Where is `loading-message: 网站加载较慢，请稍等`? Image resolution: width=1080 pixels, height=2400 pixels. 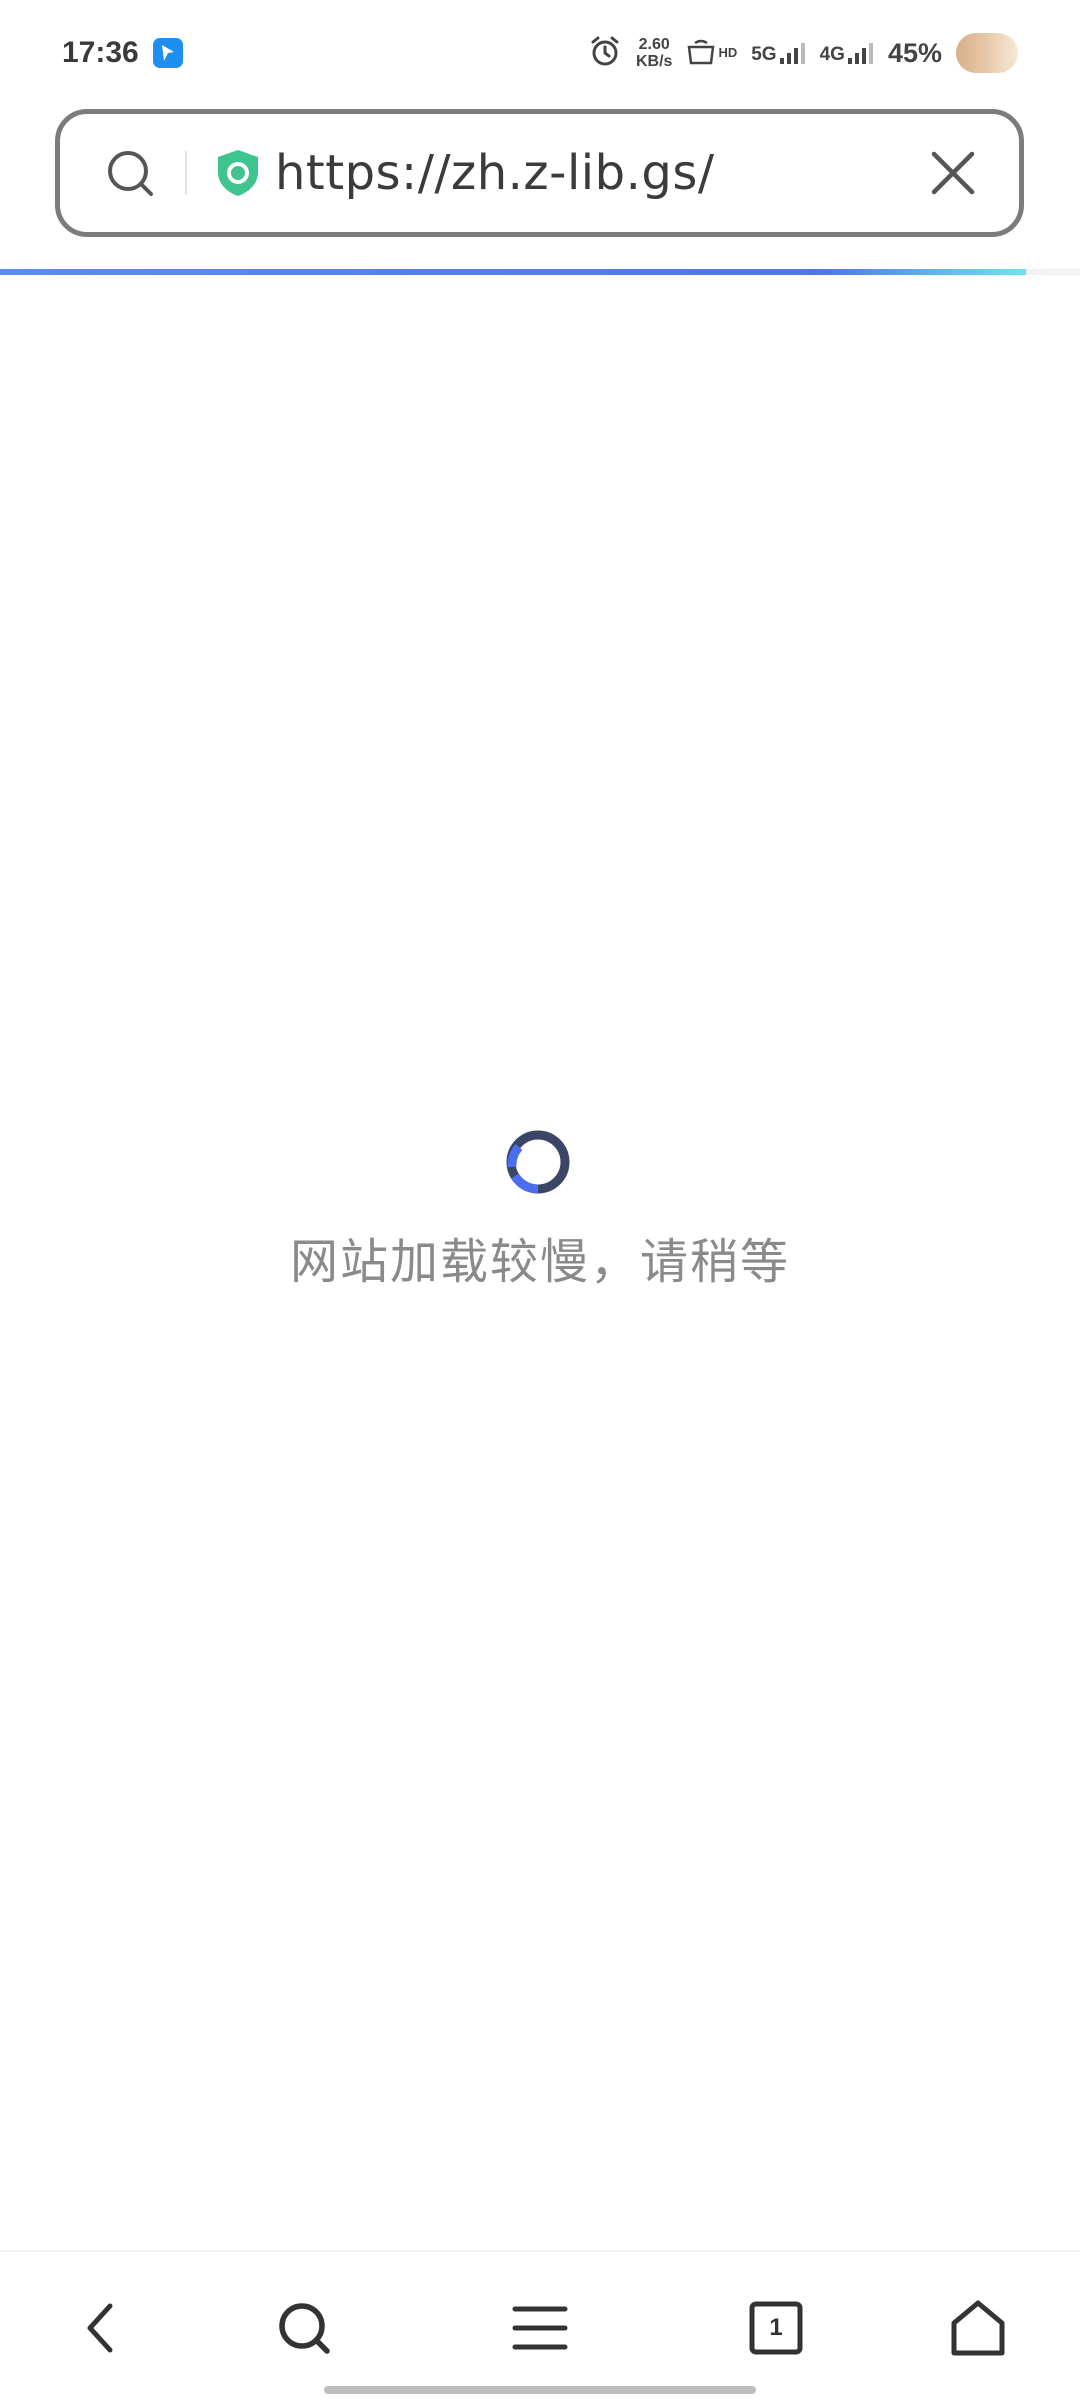
loading-message: 网站加载较慢，请稍等 is located at coordinates (539, 1262).